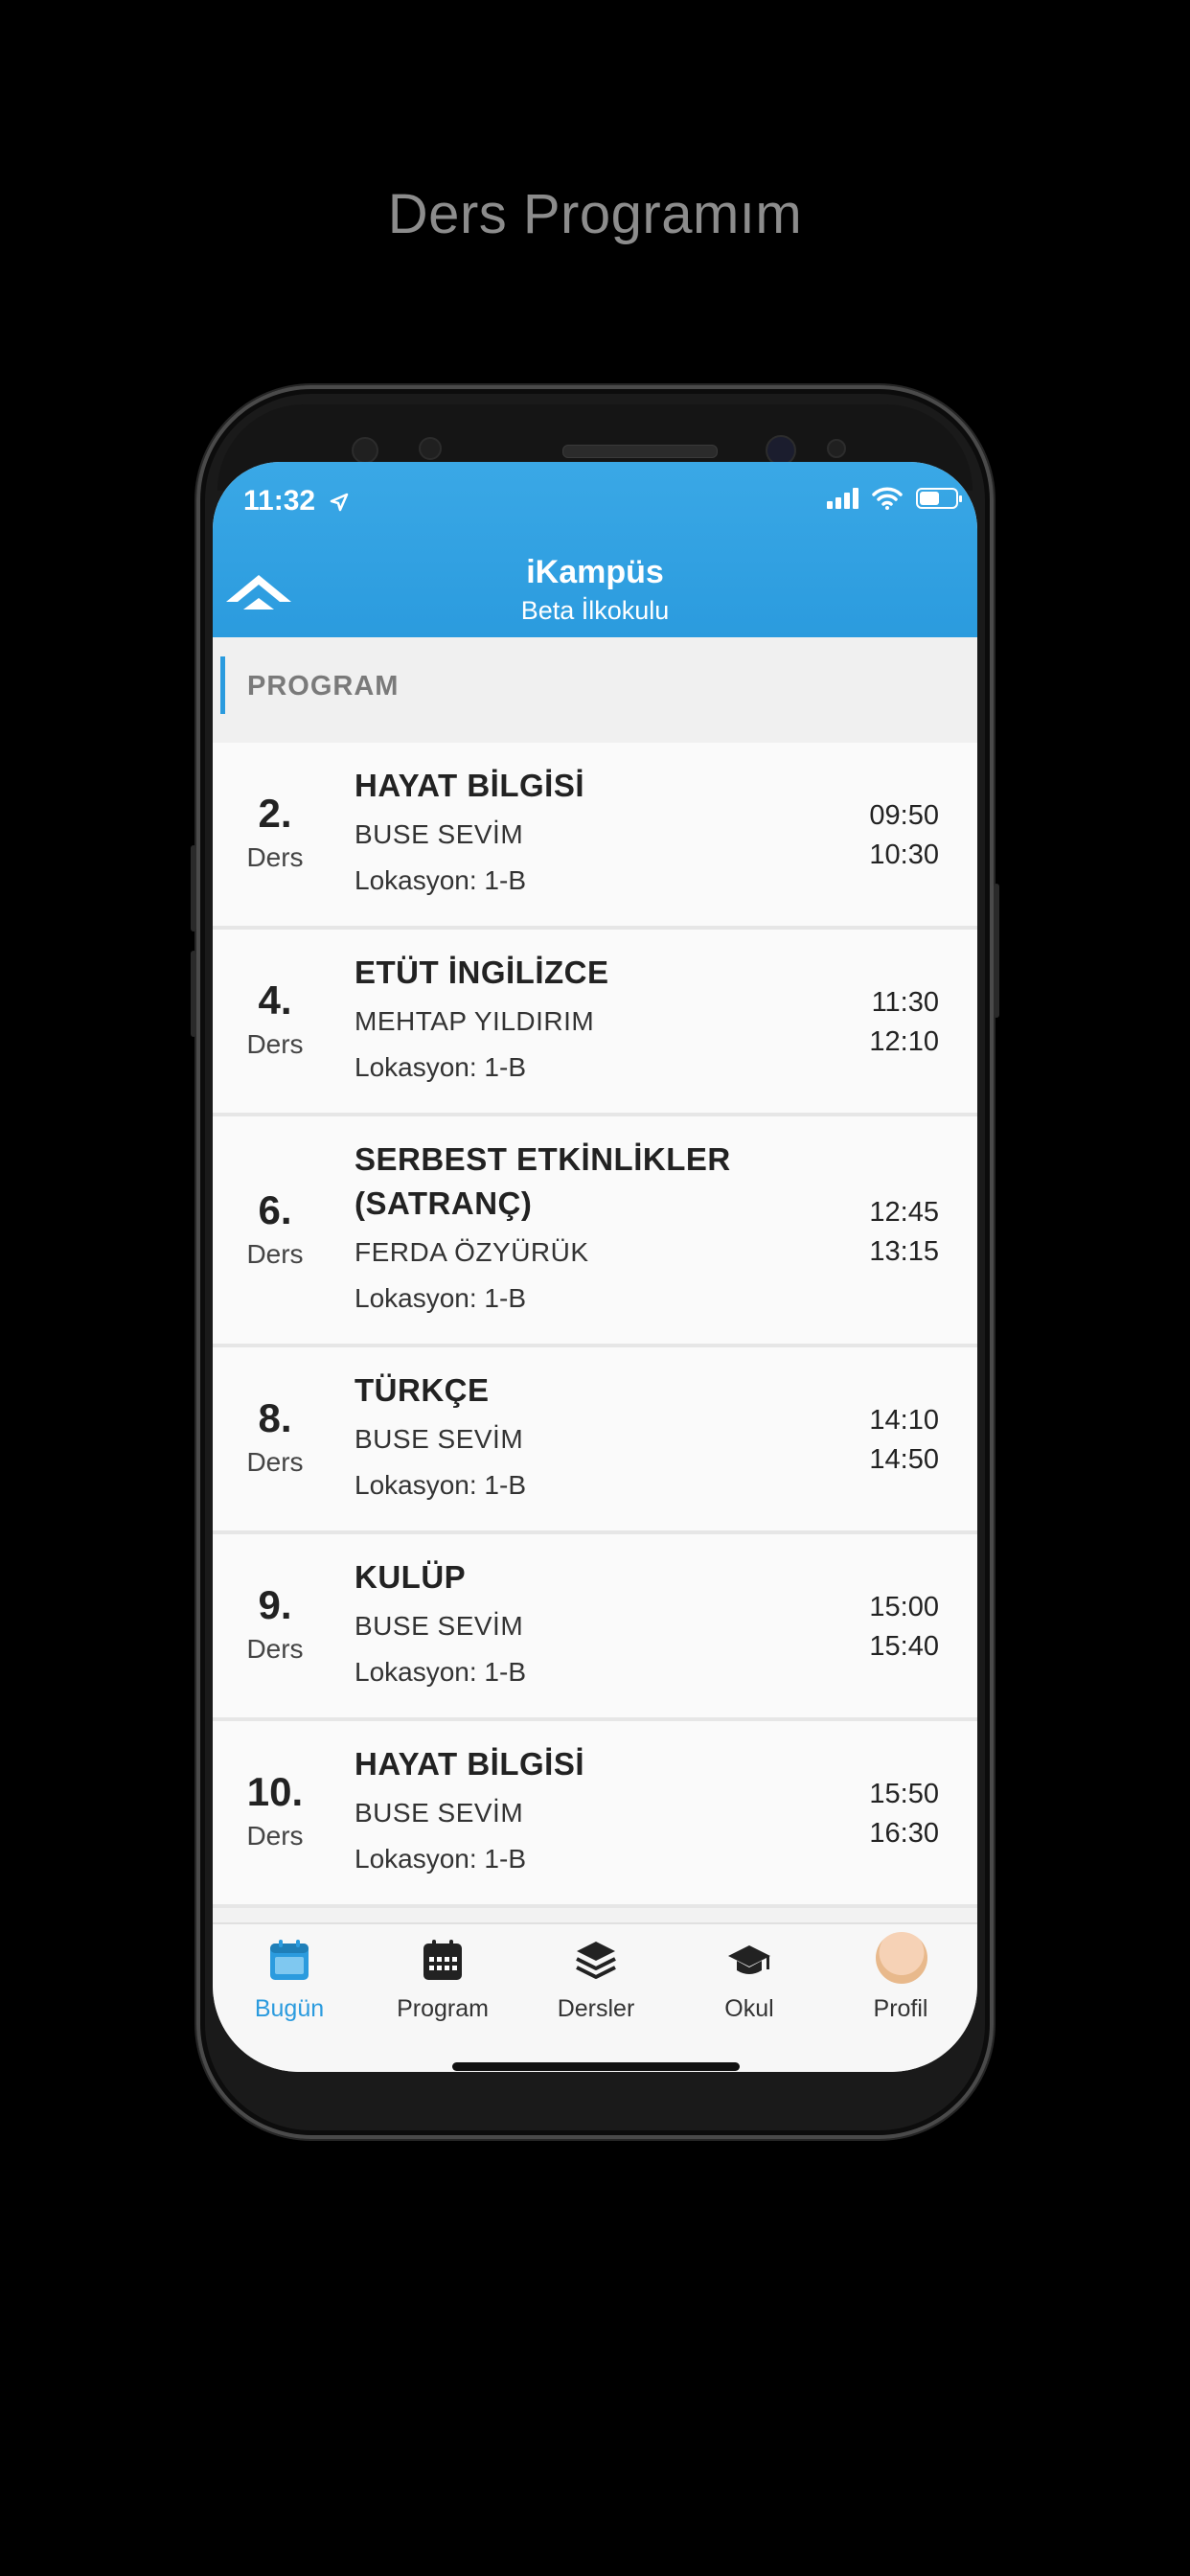  Describe the element at coordinates (595, 690) in the screenshot. I see `program-section-header: PROGRAM` at that location.